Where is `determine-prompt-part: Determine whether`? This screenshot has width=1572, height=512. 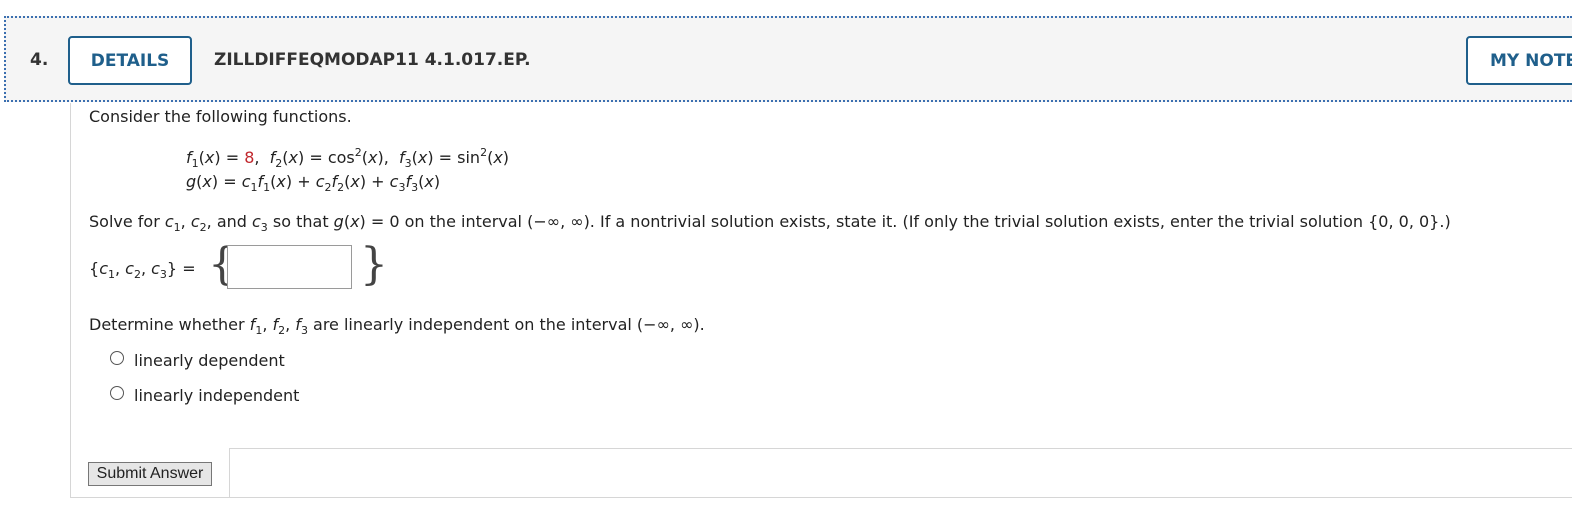
determine-prompt-part: Determine whether is located at coordinates (169, 324).